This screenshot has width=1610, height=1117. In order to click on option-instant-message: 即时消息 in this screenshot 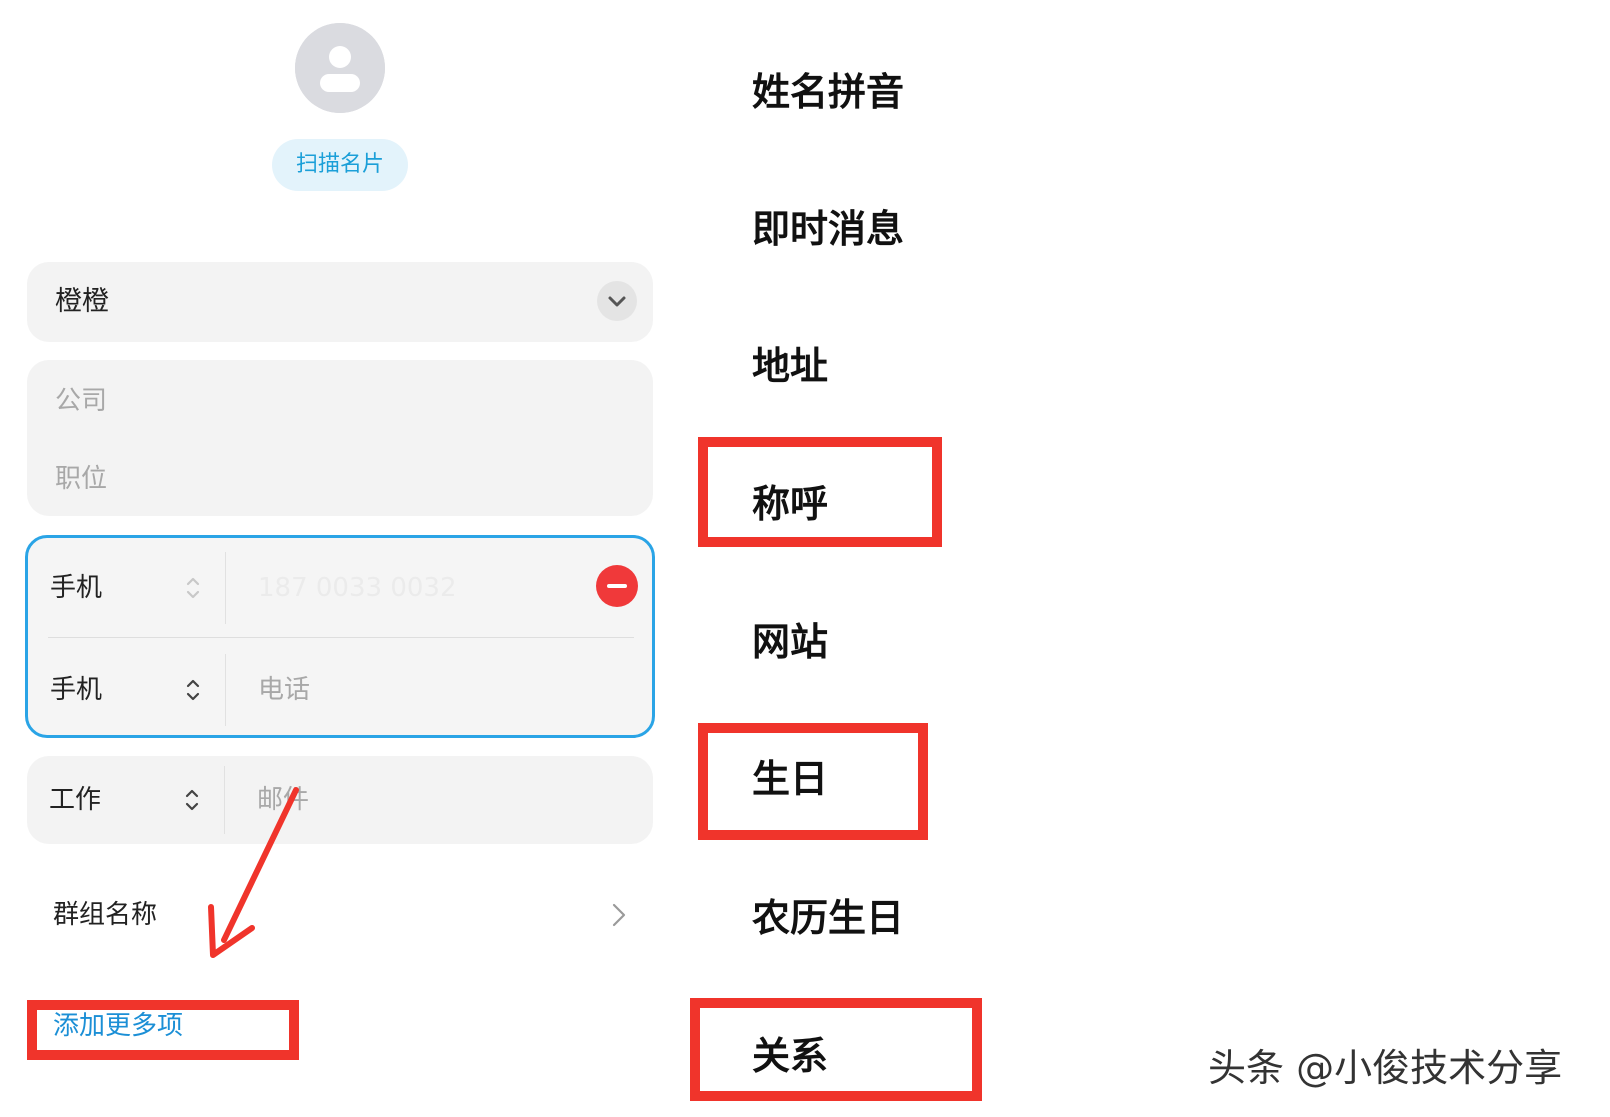, I will do `click(828, 229)`.